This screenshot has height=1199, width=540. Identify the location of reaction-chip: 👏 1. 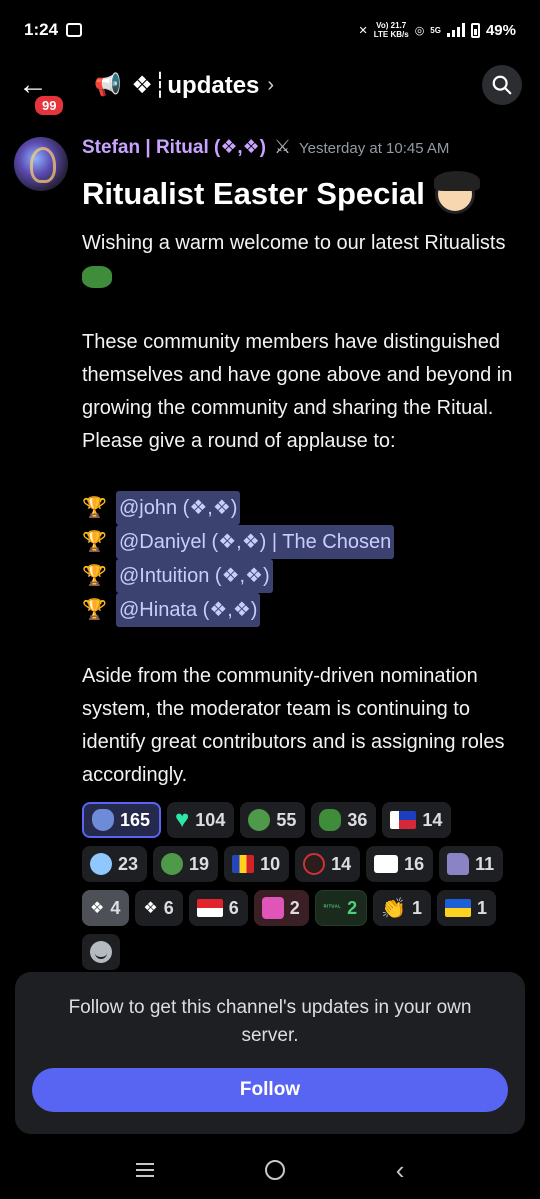
(402, 908).